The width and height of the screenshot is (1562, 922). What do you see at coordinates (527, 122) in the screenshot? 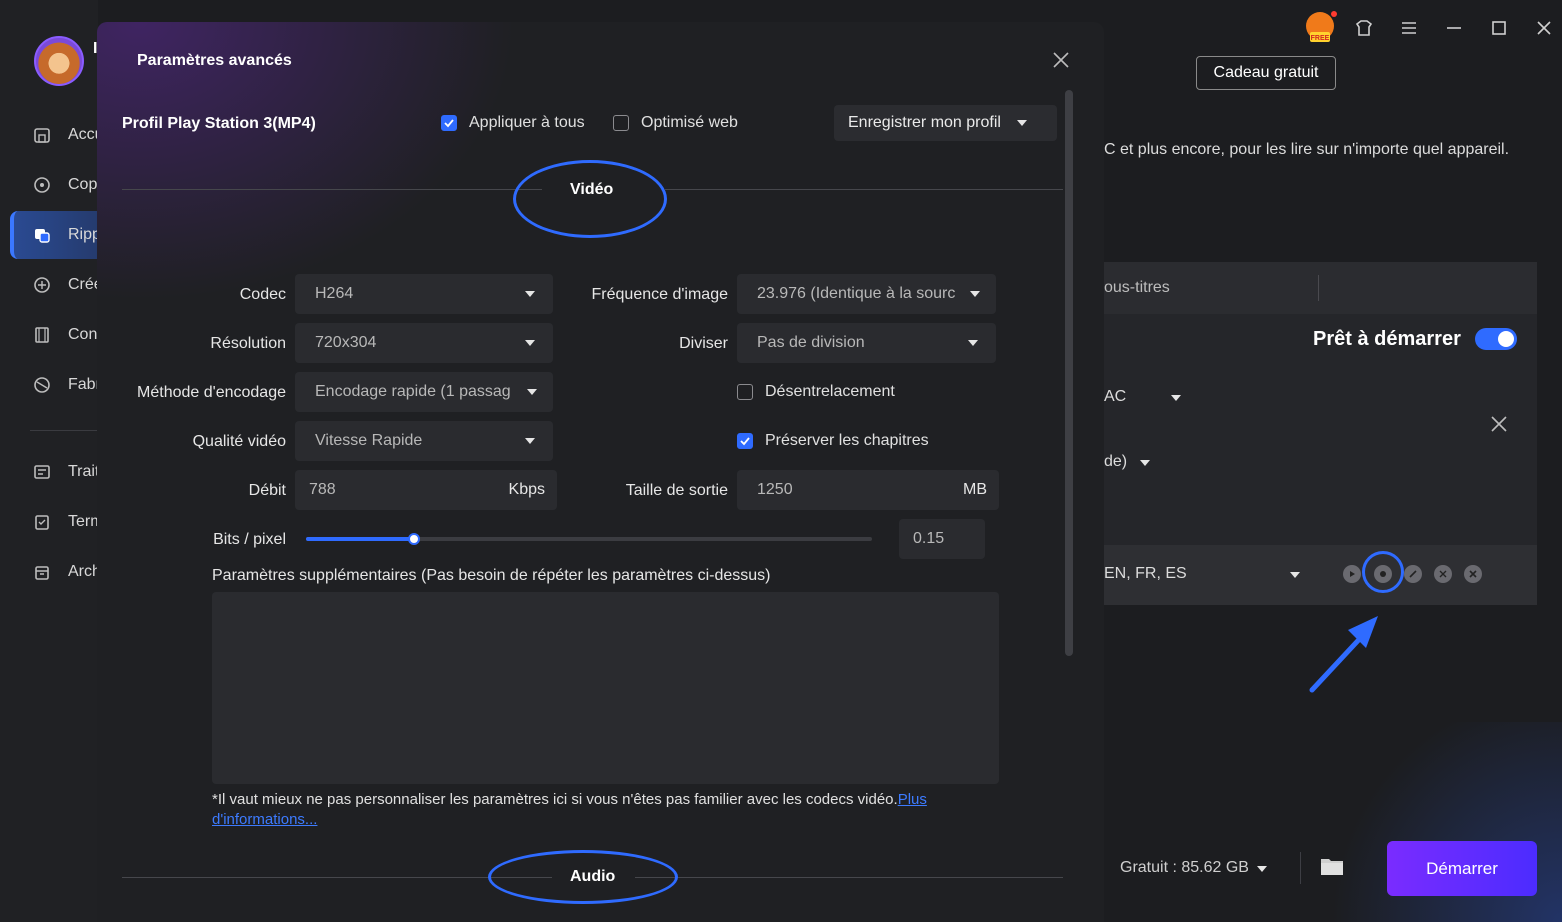
I see `apply-all-label: Appliquer à tous` at bounding box center [527, 122].